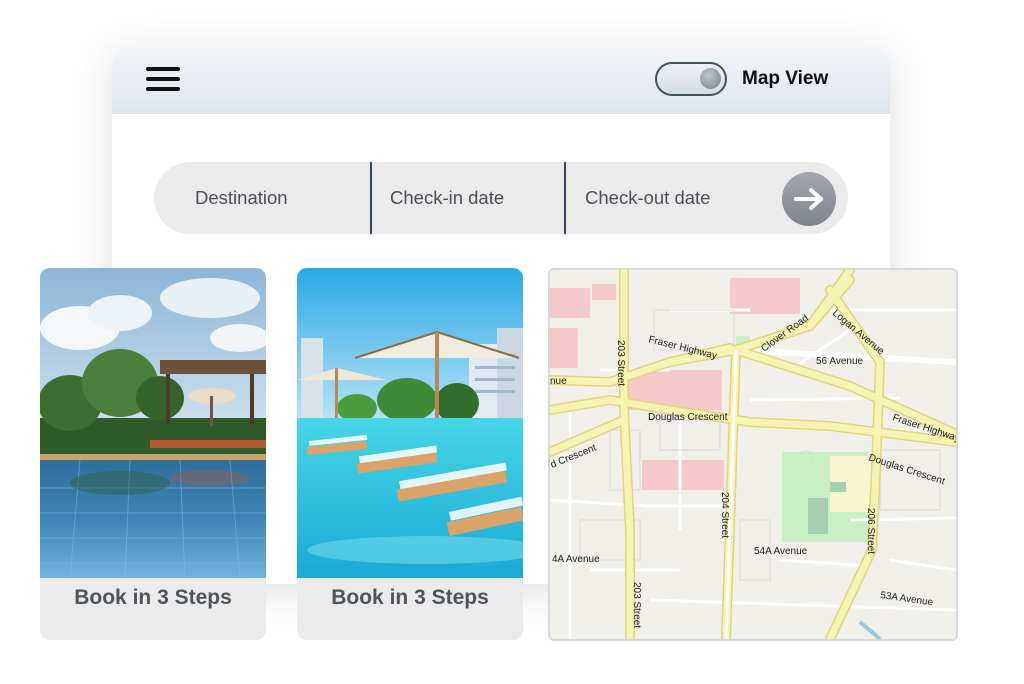 The width and height of the screenshot is (1024, 684). Describe the element at coordinates (501, 79) in the screenshot. I see `app-header: Map View` at that location.